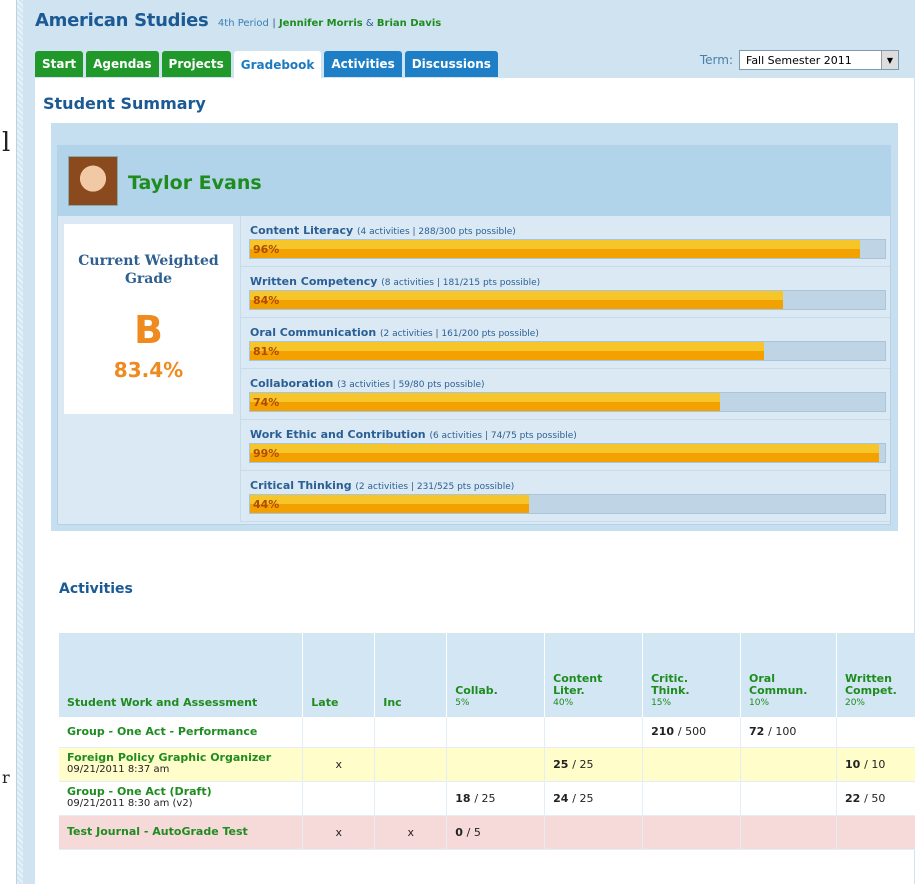 This screenshot has width=915, height=884. What do you see at coordinates (567, 453) in the screenshot?
I see `category-progress-bar: 99%` at bounding box center [567, 453].